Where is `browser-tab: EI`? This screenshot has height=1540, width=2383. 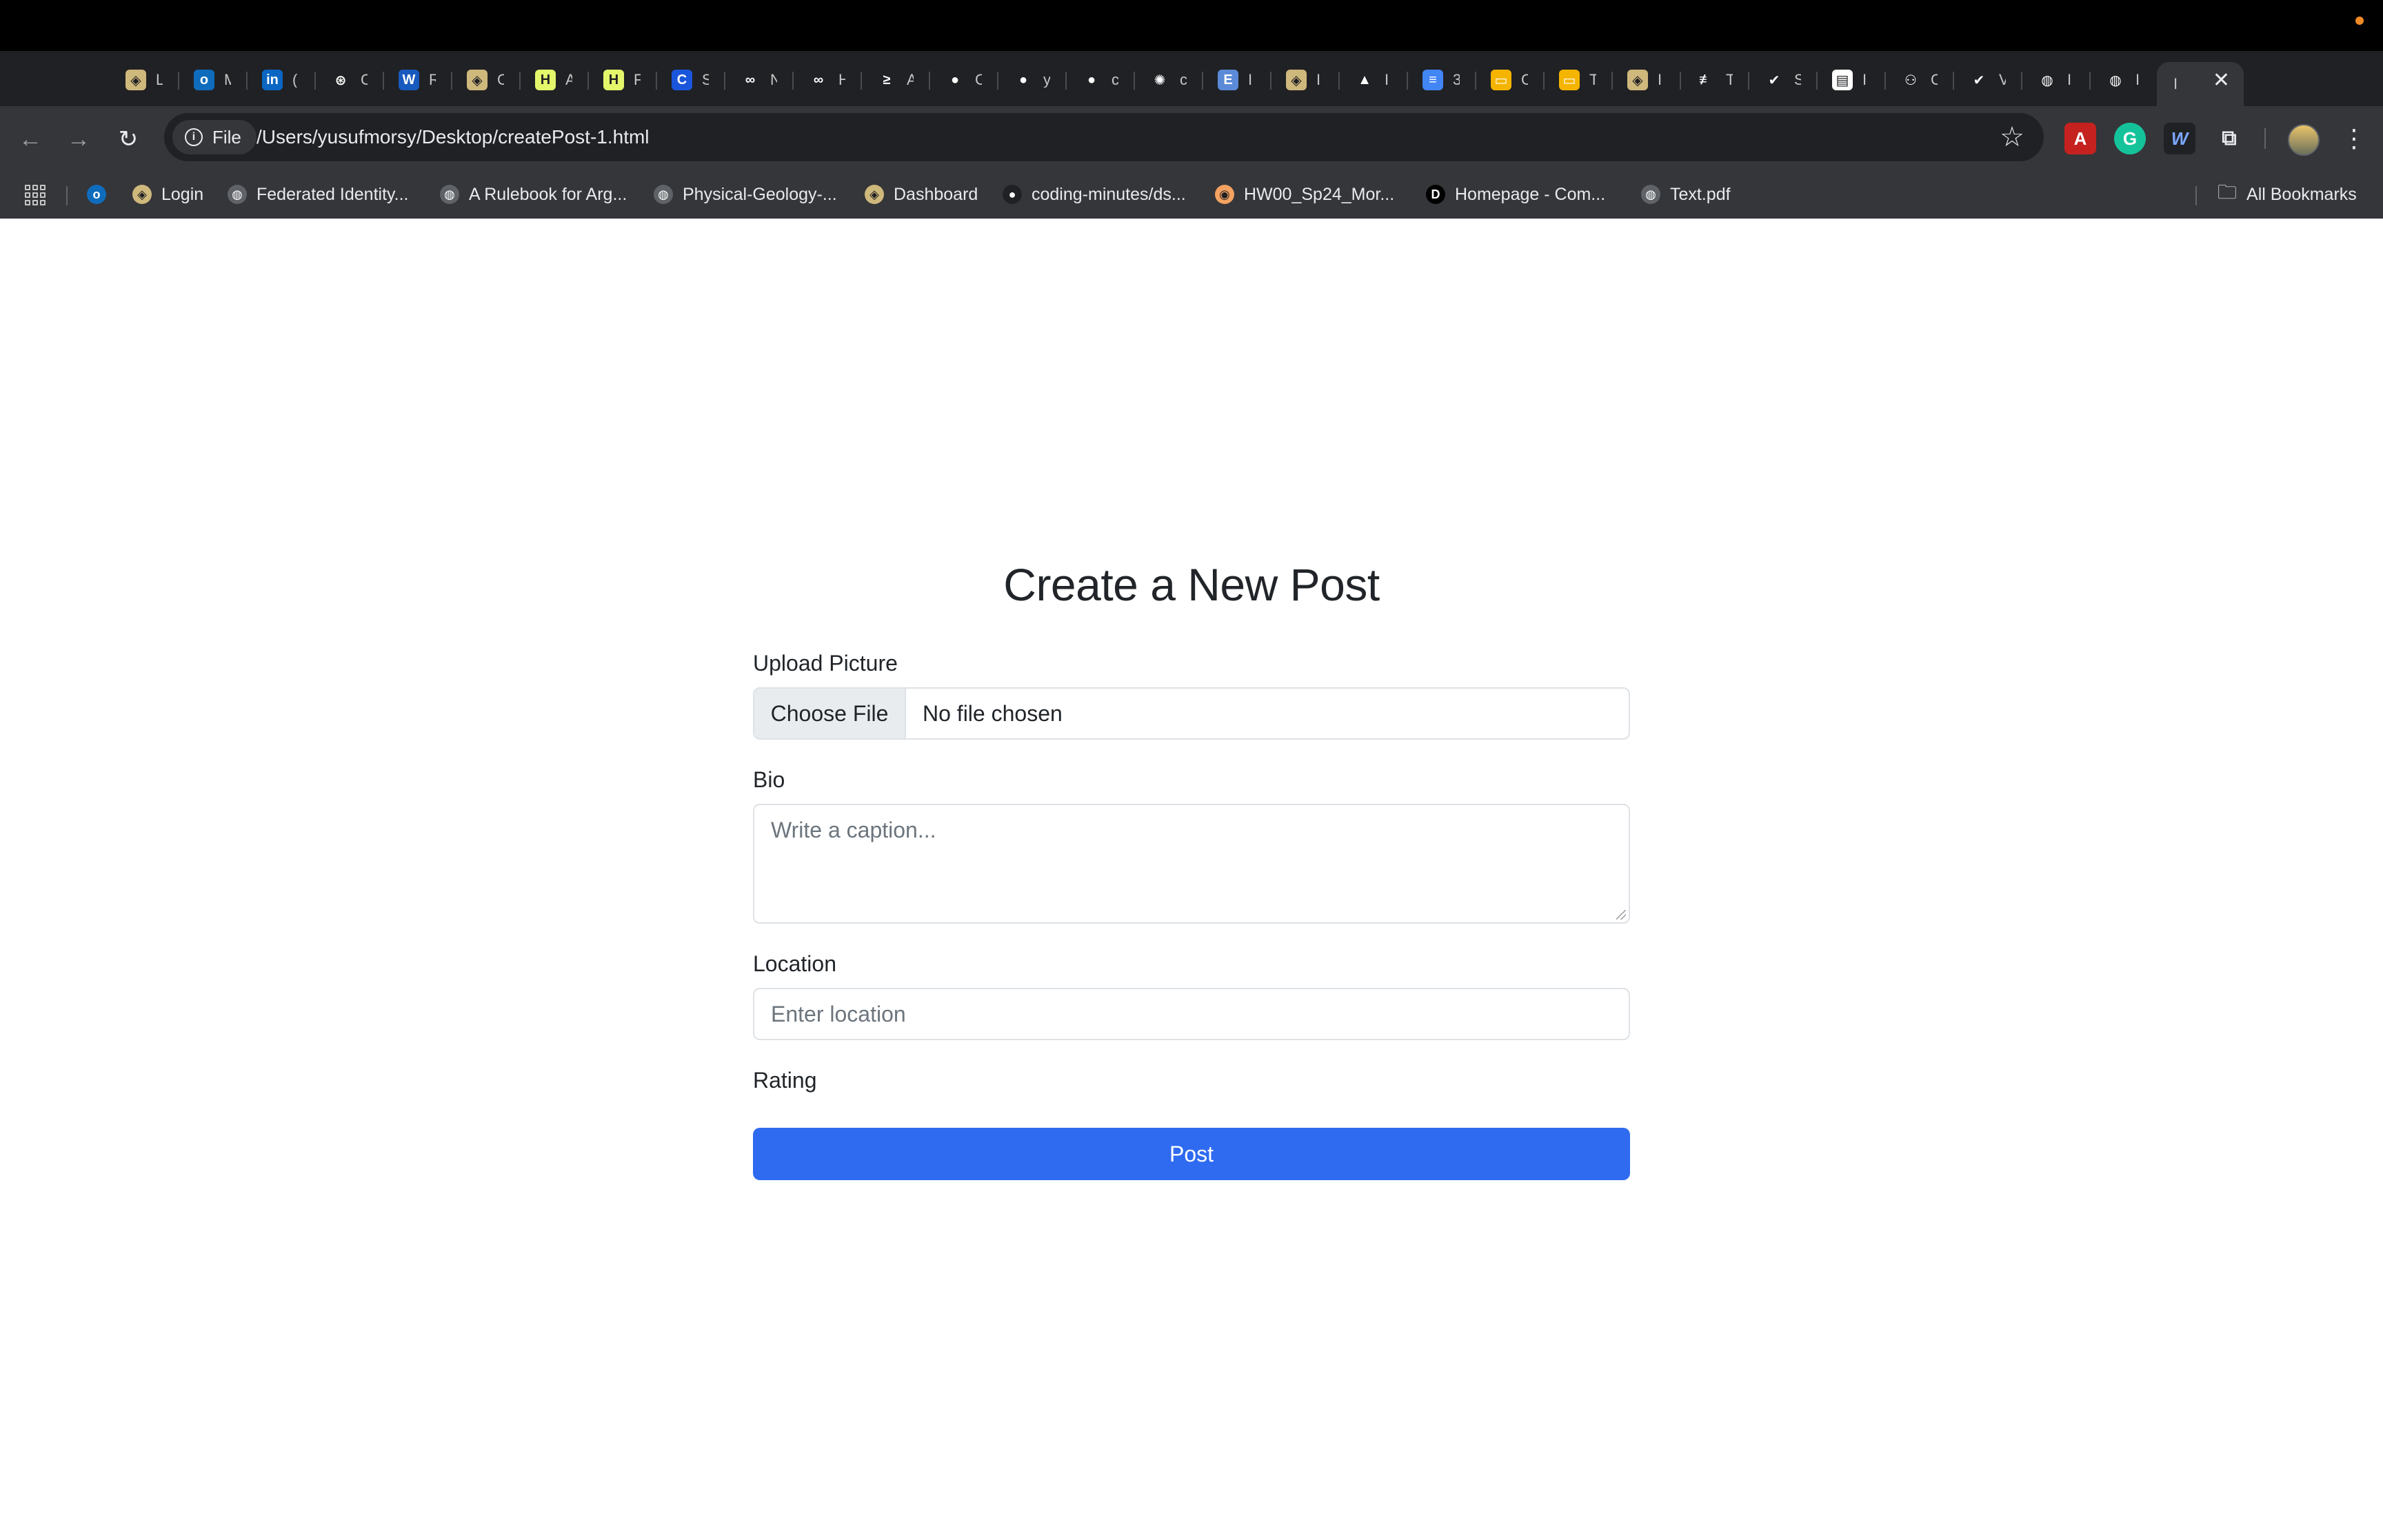
browser-tab: EI is located at coordinates (1236, 80).